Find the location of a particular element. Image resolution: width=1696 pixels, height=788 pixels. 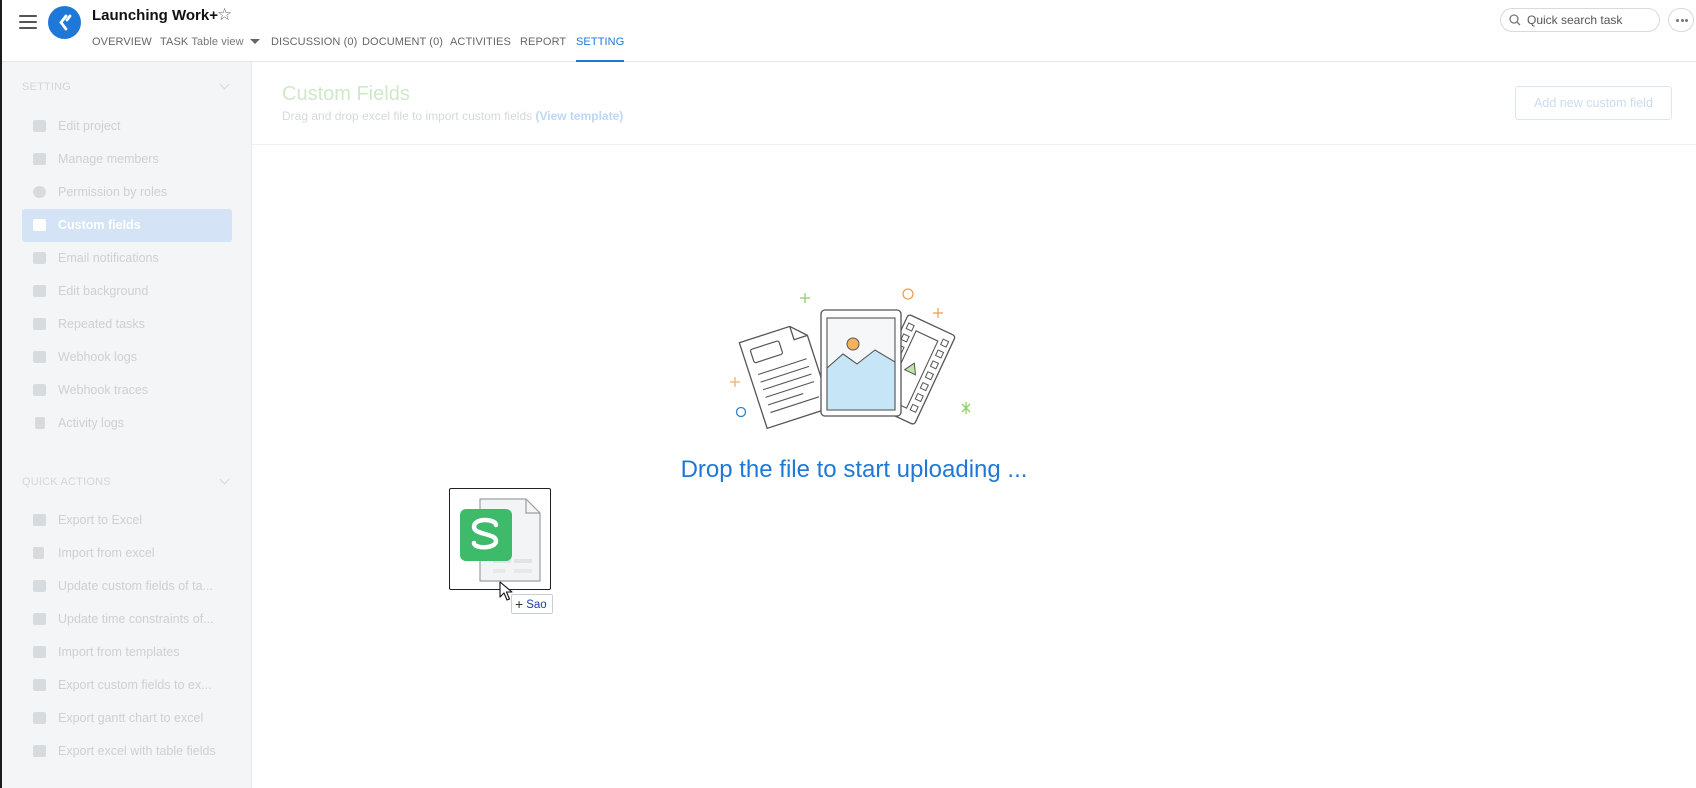

page-title: Custom Fields is located at coordinates (346, 94).